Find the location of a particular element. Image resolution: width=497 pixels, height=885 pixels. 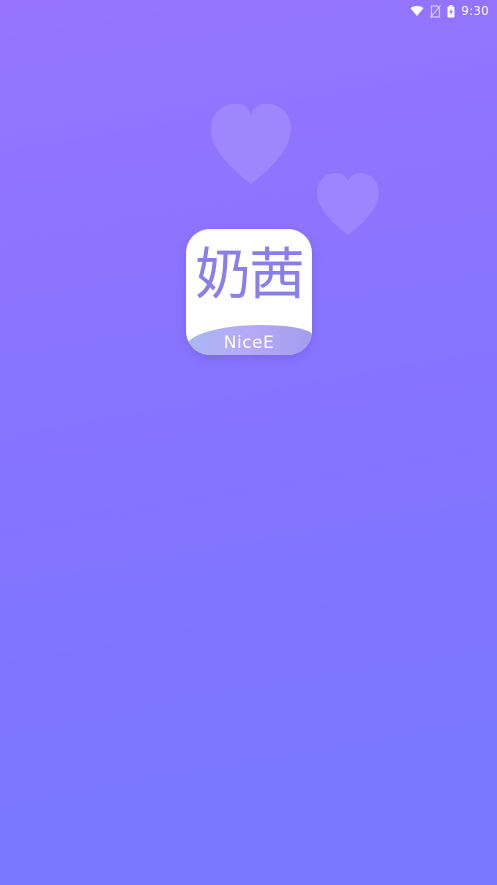

status-time: 9:30 is located at coordinates (475, 11).